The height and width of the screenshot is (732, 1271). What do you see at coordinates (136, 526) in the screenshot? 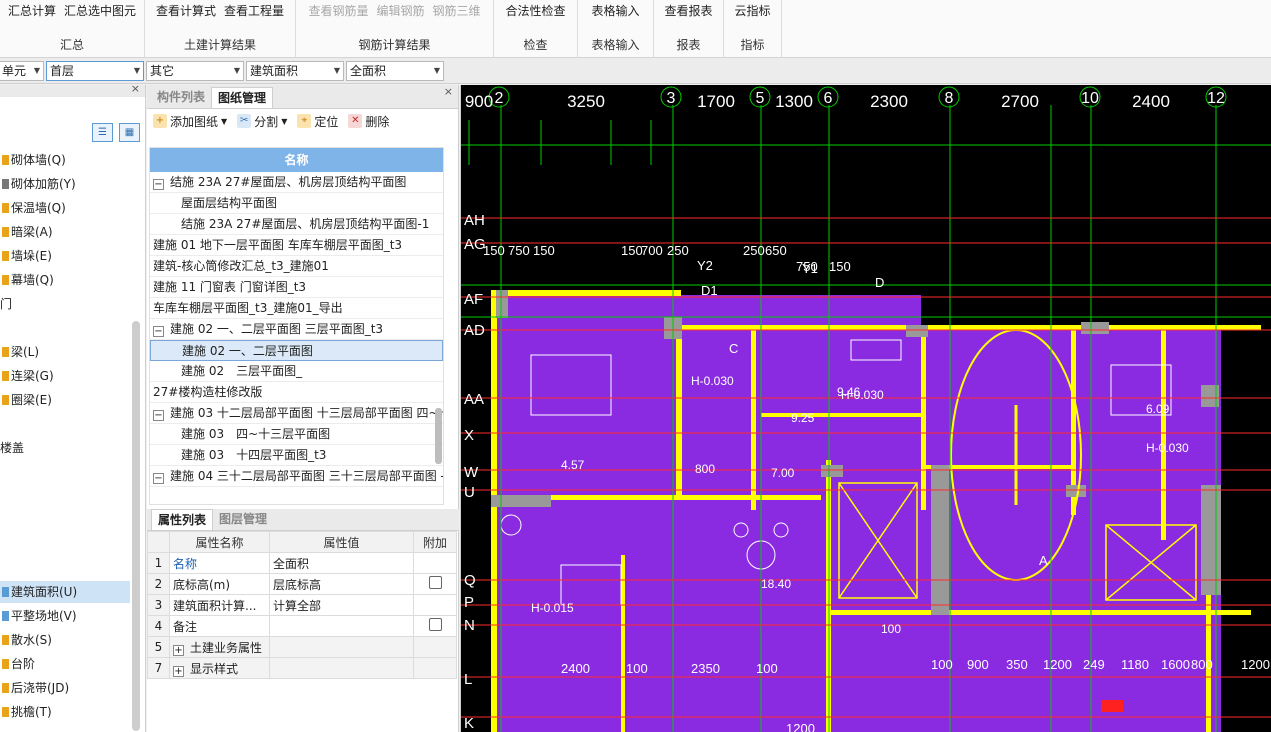
I see `left-scrollbar` at bounding box center [136, 526].